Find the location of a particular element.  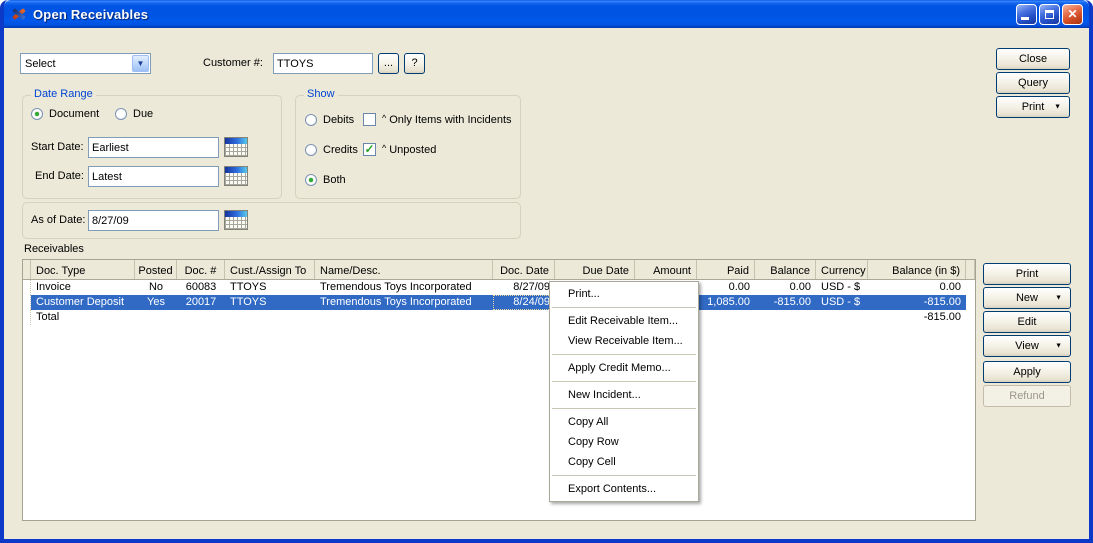

menu-item-copy-row: Copy Row is located at coordinates (624, 442).